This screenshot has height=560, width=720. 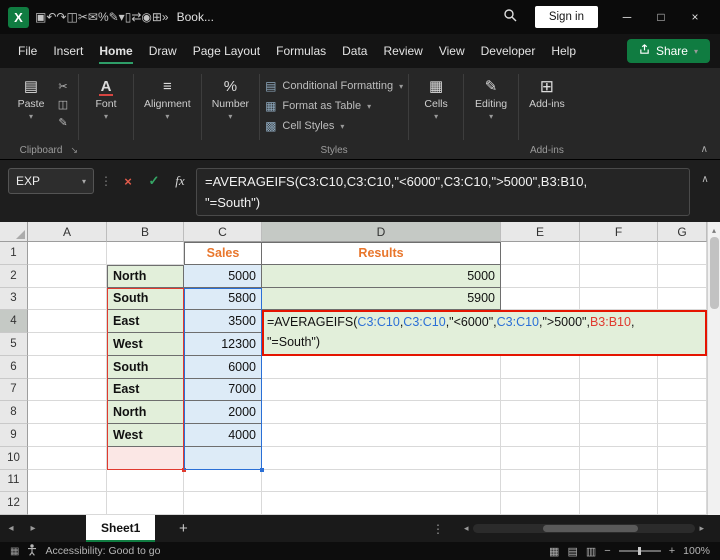 I want to click on cell-F3, so click(x=619, y=299).